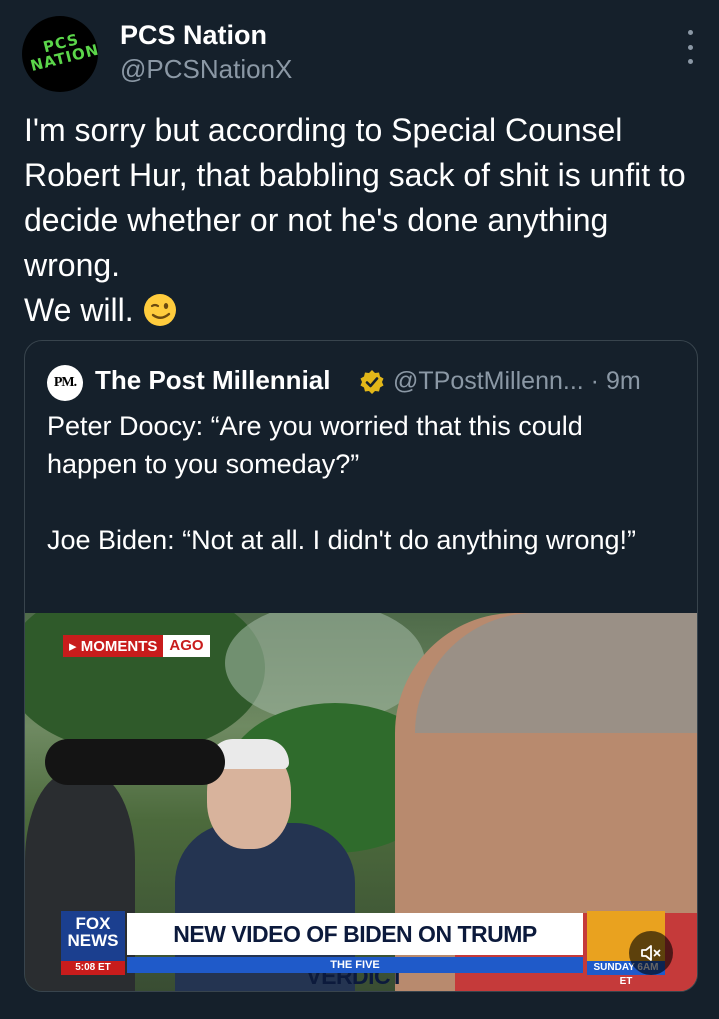  I want to click on network-logo: FOX NEWS 5:08 ET, so click(93, 943).